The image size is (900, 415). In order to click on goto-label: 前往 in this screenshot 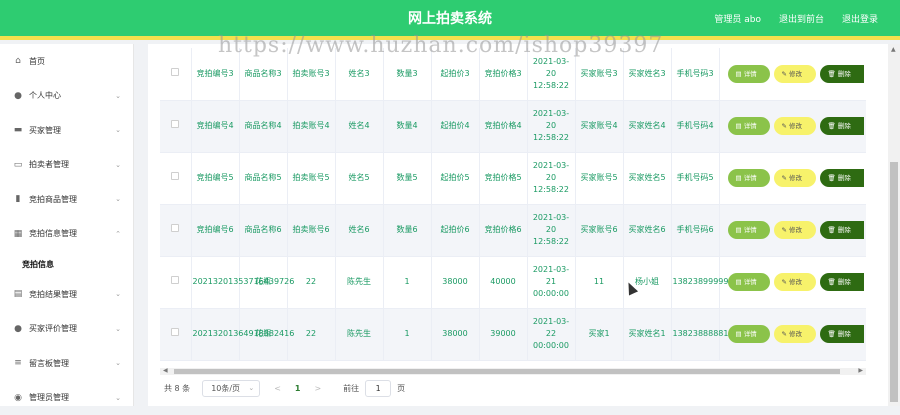, I will do `click(351, 388)`.